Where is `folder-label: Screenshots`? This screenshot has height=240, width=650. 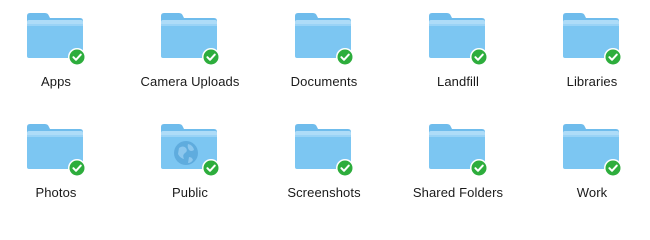 folder-label: Screenshots is located at coordinates (324, 192).